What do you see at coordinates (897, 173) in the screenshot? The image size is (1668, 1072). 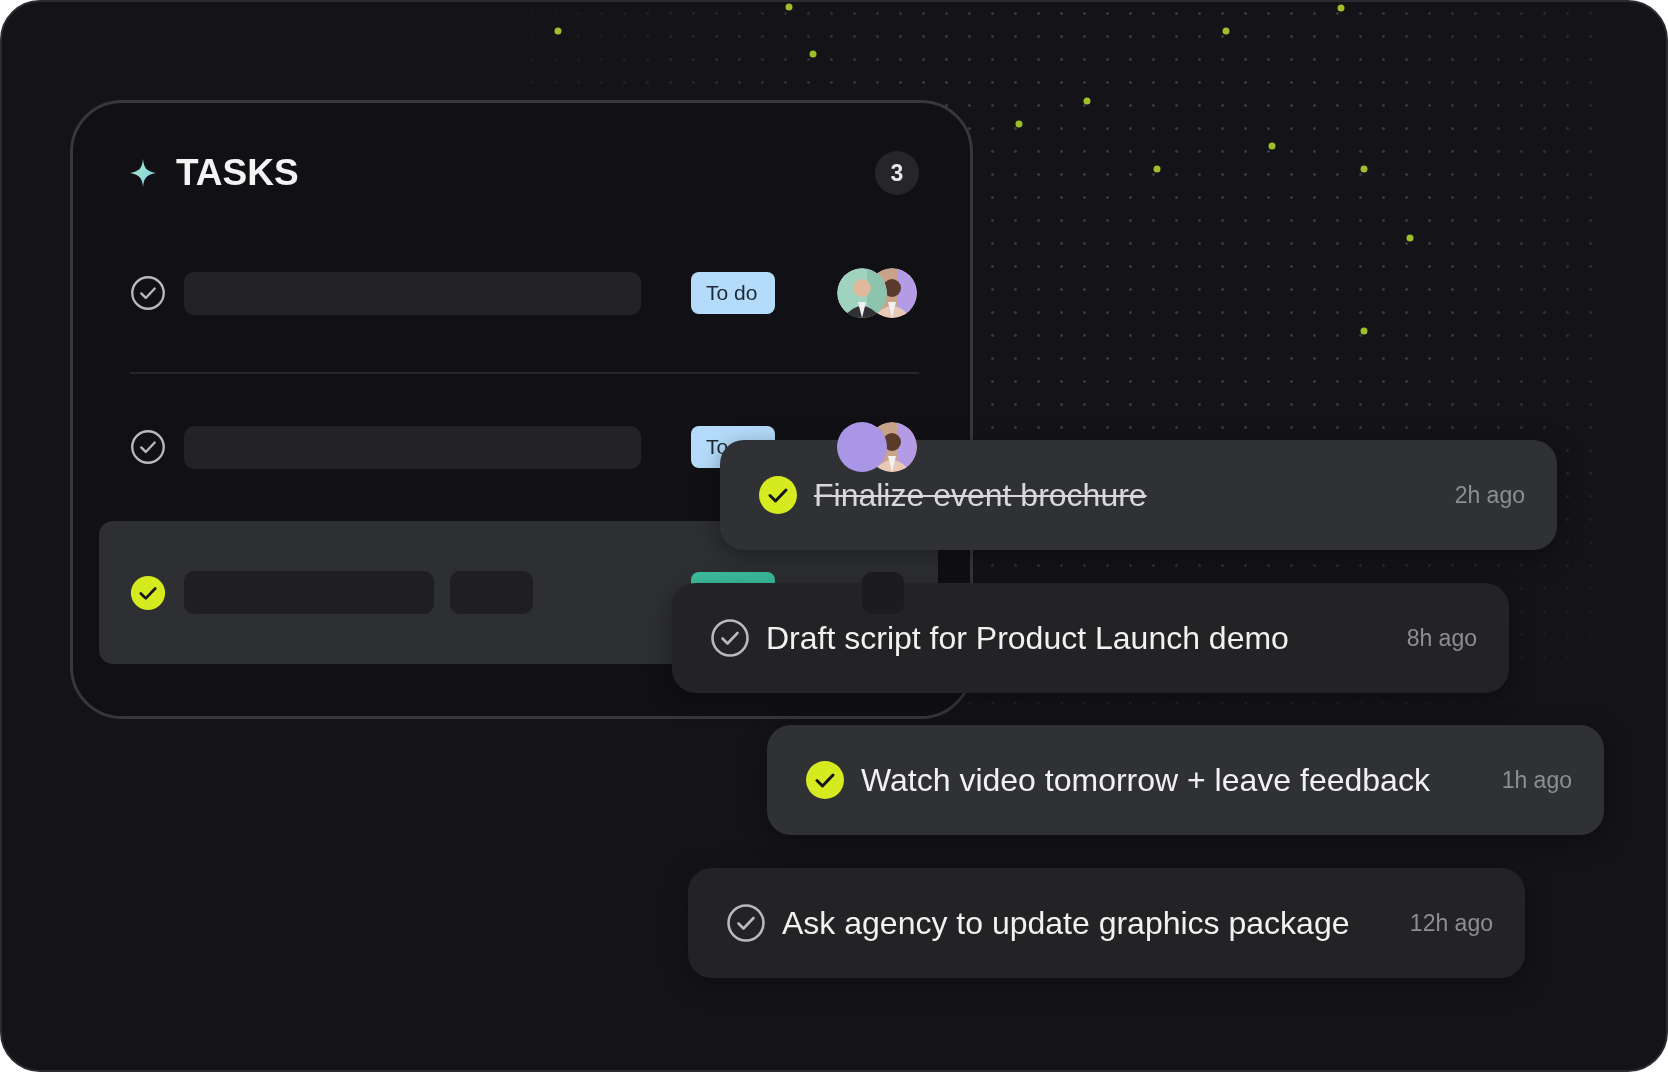 I see `count-badge: 3` at bounding box center [897, 173].